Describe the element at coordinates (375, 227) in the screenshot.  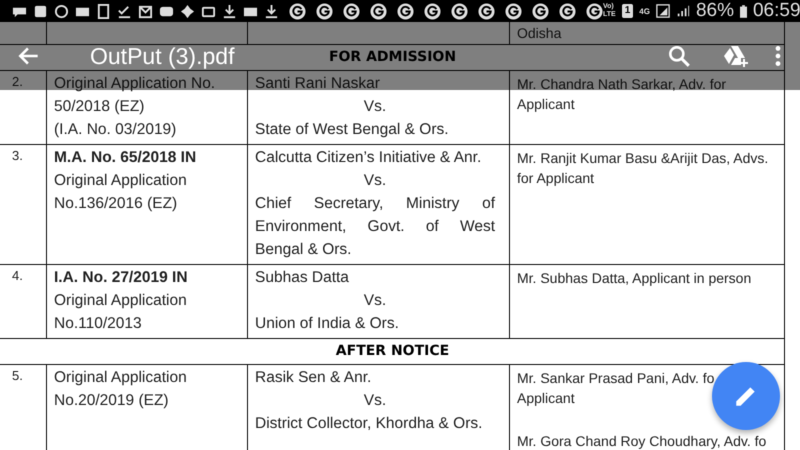
I see `respondent-name: Chief Secretary, Ministry of Environment, Govt. of West Bengal & Ors.` at that location.